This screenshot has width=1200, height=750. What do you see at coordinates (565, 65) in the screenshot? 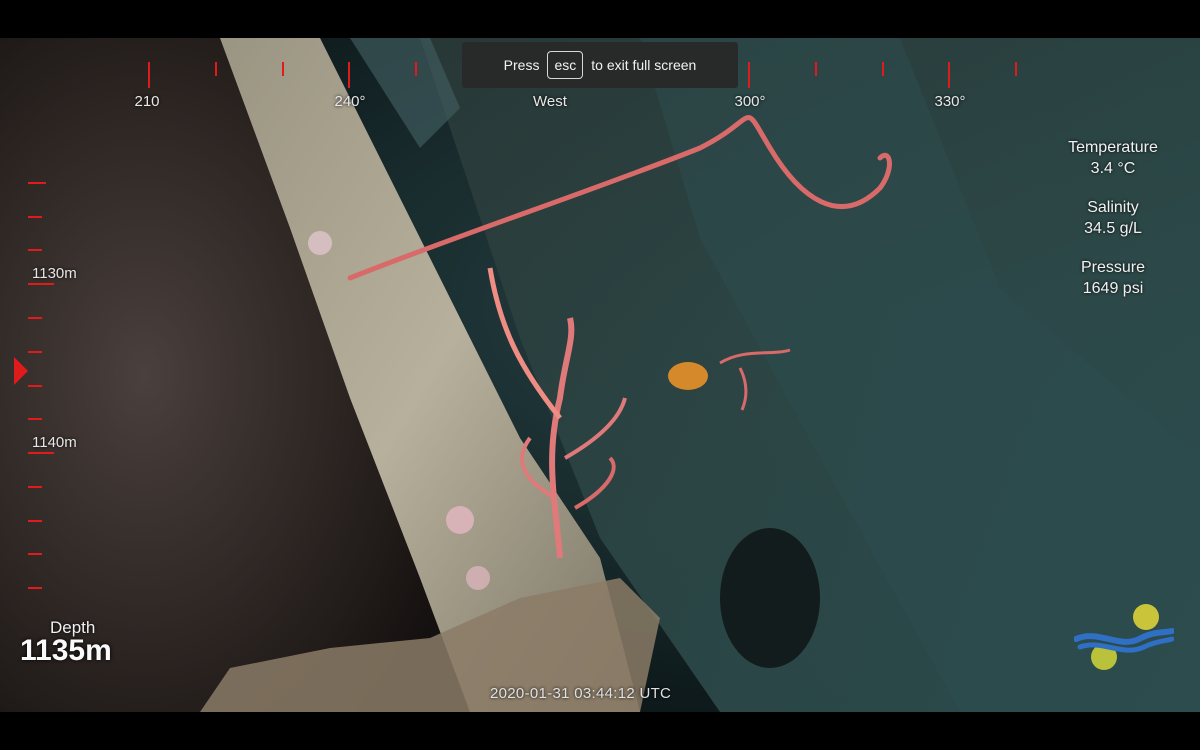
I see `esc-key: esc` at bounding box center [565, 65].